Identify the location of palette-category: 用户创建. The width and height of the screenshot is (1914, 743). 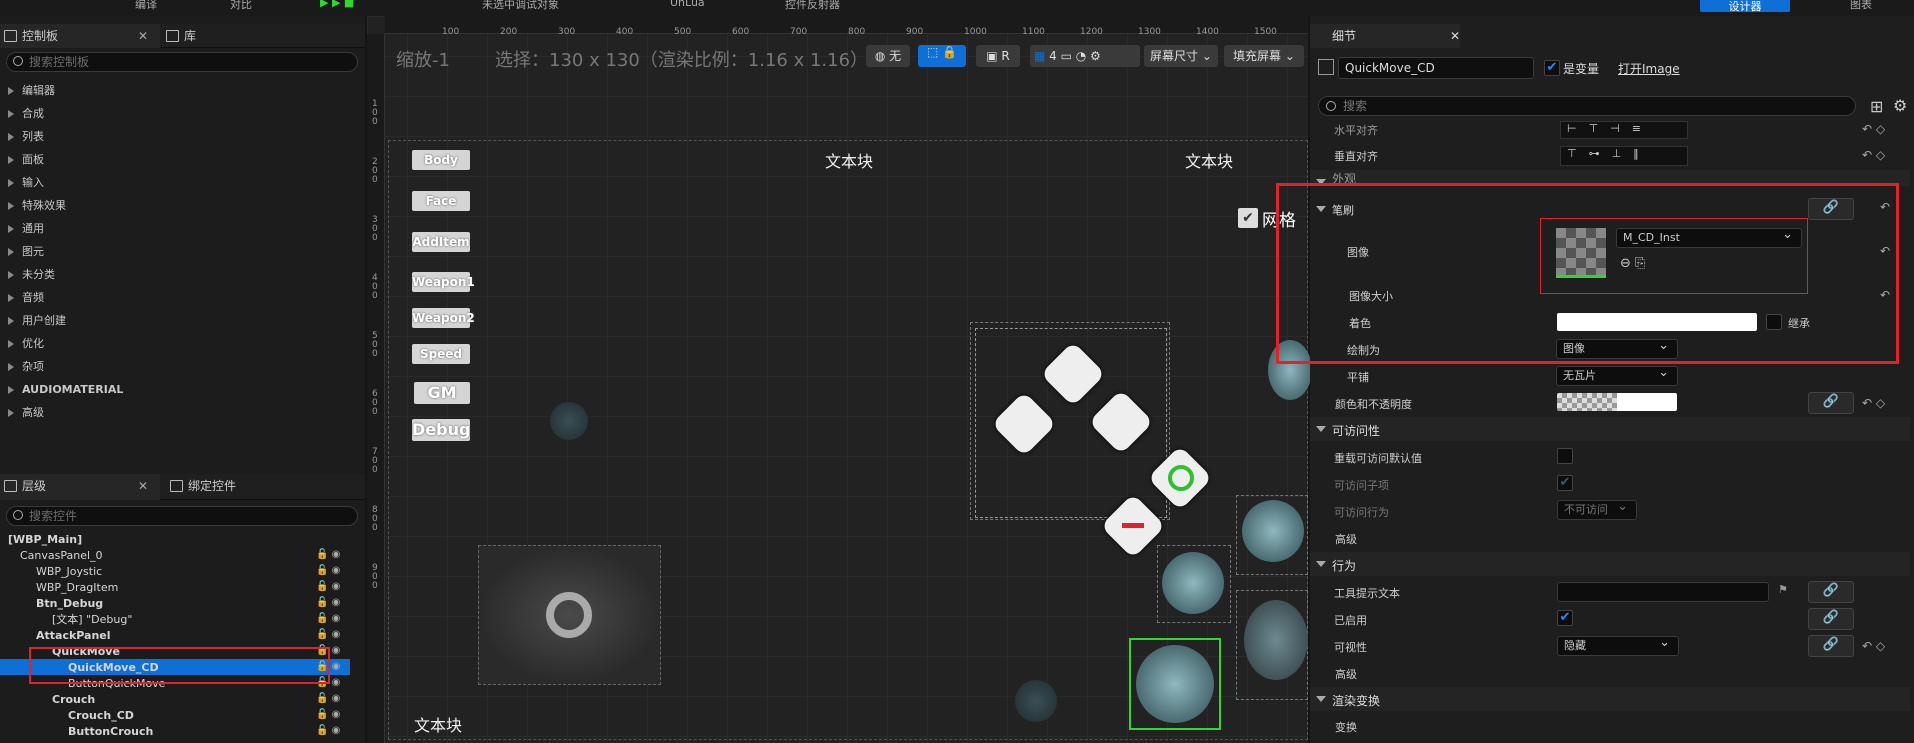
(37, 320).